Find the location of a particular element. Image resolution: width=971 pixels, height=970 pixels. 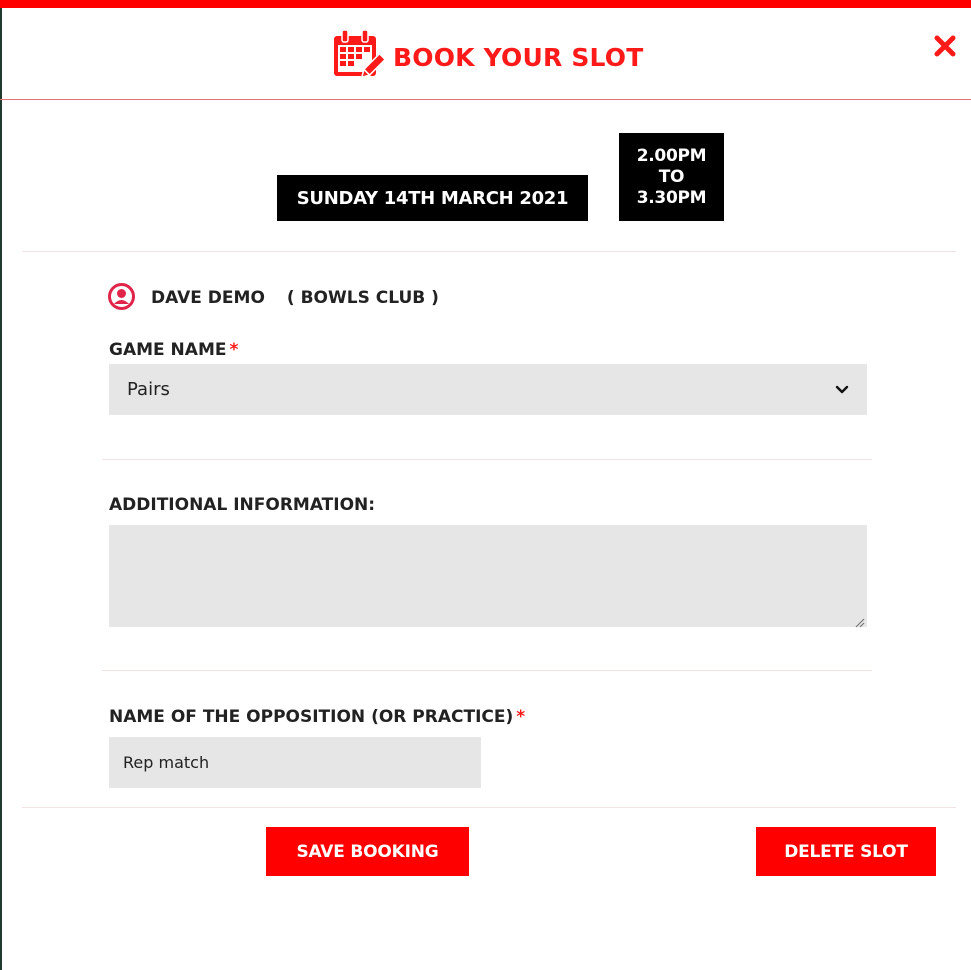

slot-time-separator: TO is located at coordinates (671, 176).